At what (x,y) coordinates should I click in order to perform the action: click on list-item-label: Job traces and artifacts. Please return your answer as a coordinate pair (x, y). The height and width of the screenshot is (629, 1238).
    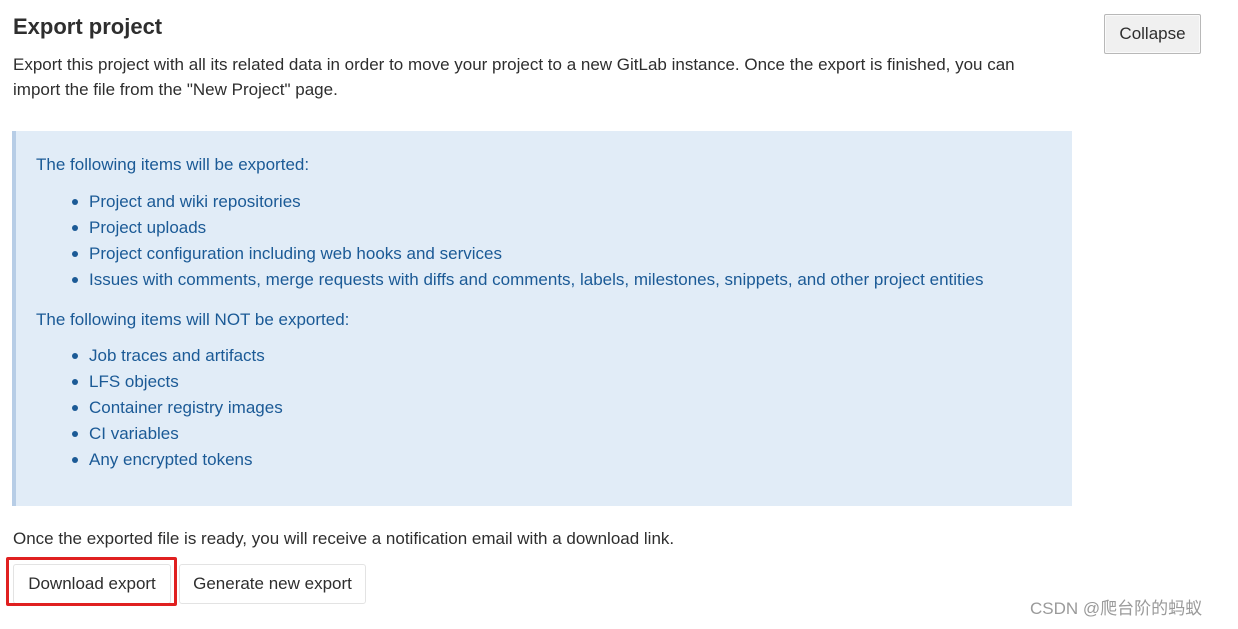
    Looking at the image, I should click on (177, 355).